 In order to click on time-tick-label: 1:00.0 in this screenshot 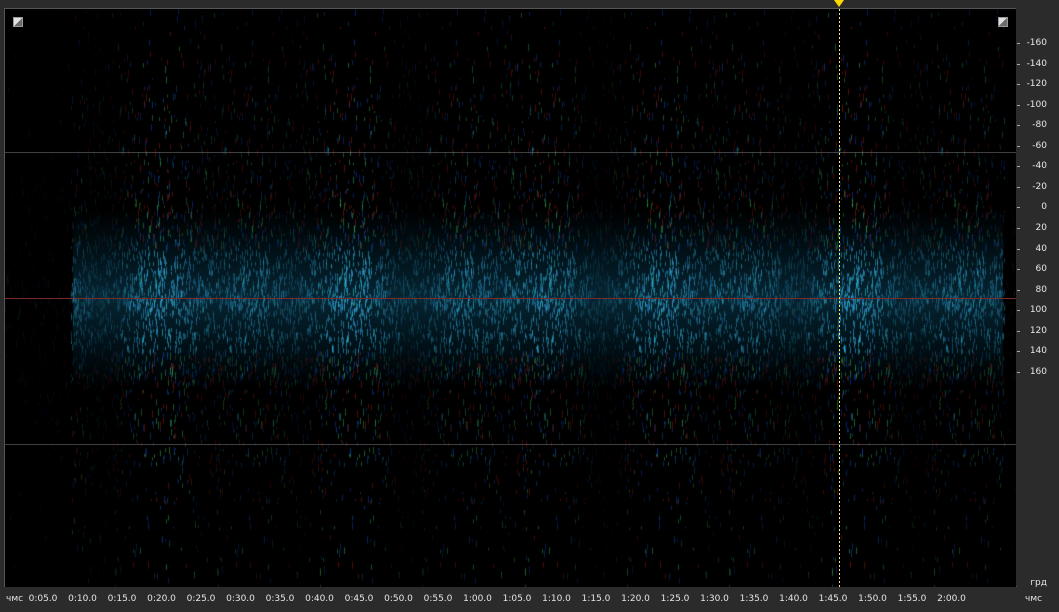, I will do `click(477, 599)`.